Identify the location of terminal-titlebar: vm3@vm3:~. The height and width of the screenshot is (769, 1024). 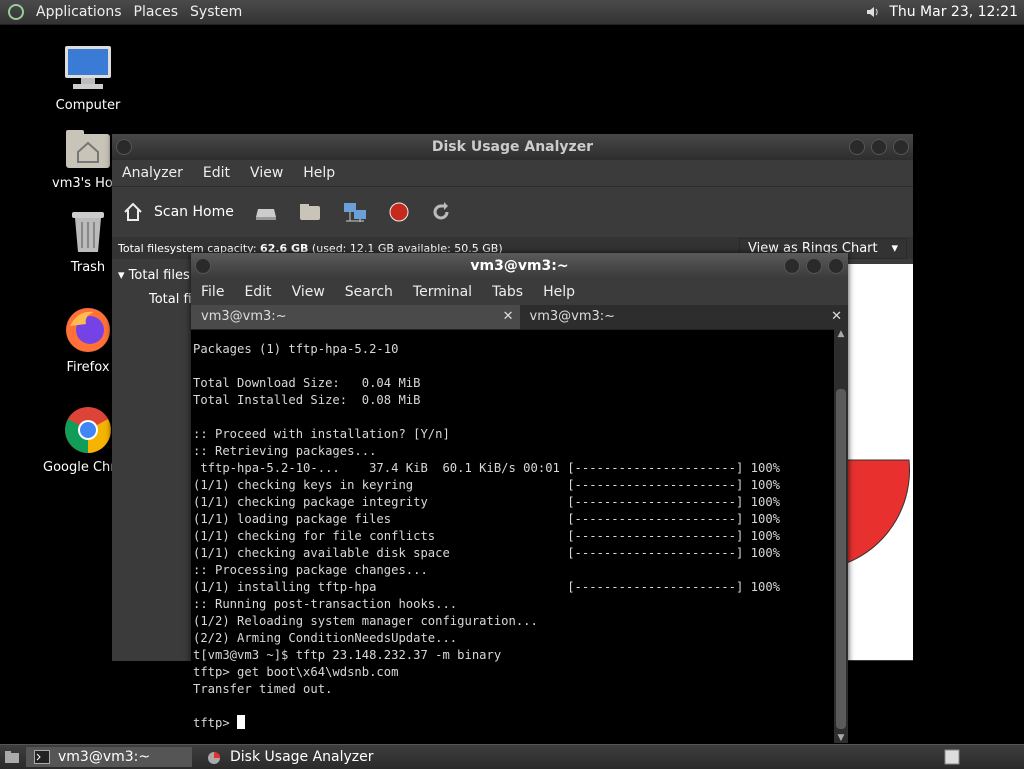
(519, 266).